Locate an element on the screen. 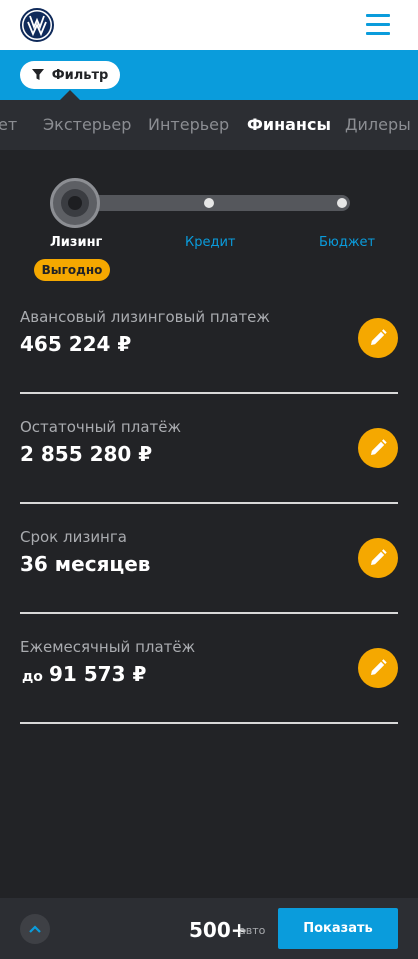  value-text: 2 855 280 ₽ is located at coordinates (86, 454).